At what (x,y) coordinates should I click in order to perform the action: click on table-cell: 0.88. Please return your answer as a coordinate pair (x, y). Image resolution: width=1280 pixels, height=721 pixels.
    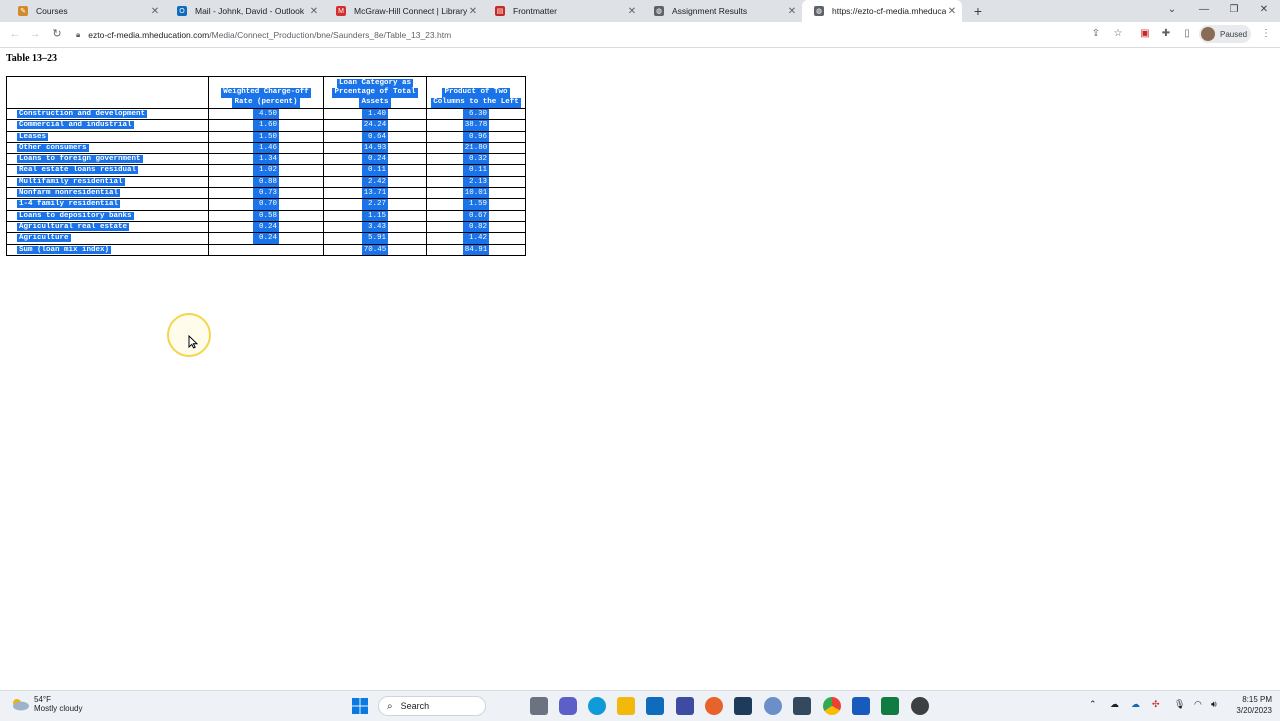
    Looking at the image, I should click on (266, 182).